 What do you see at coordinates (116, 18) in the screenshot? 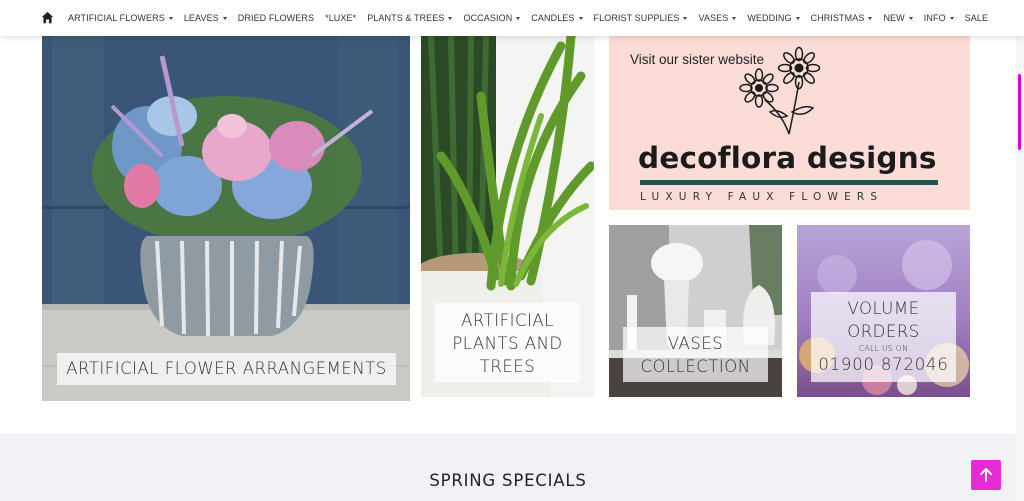
I see `nav-item-label: ARTIFICIAL FLOWERS` at bounding box center [116, 18].